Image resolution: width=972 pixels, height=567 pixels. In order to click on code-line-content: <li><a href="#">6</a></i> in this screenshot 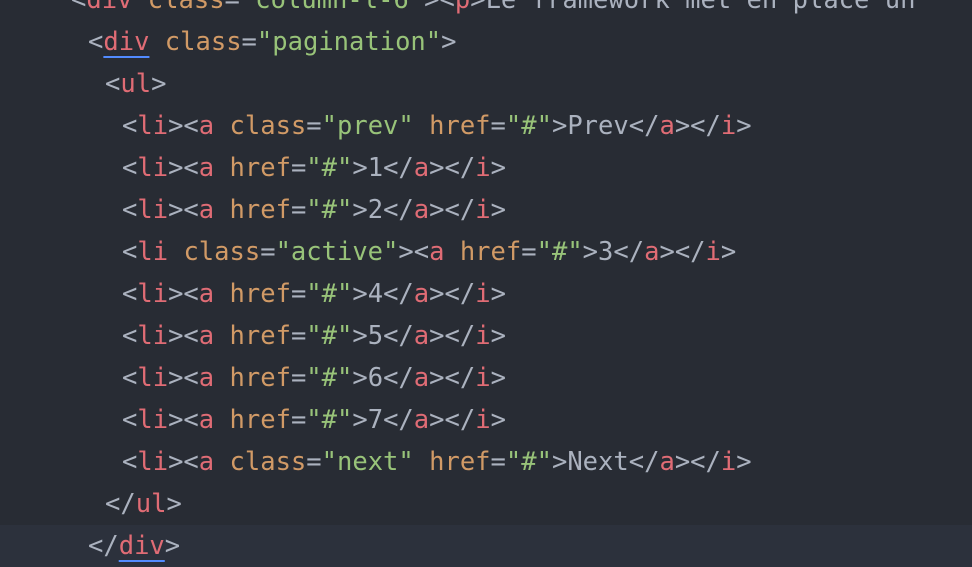, I will do `click(314, 378)`.